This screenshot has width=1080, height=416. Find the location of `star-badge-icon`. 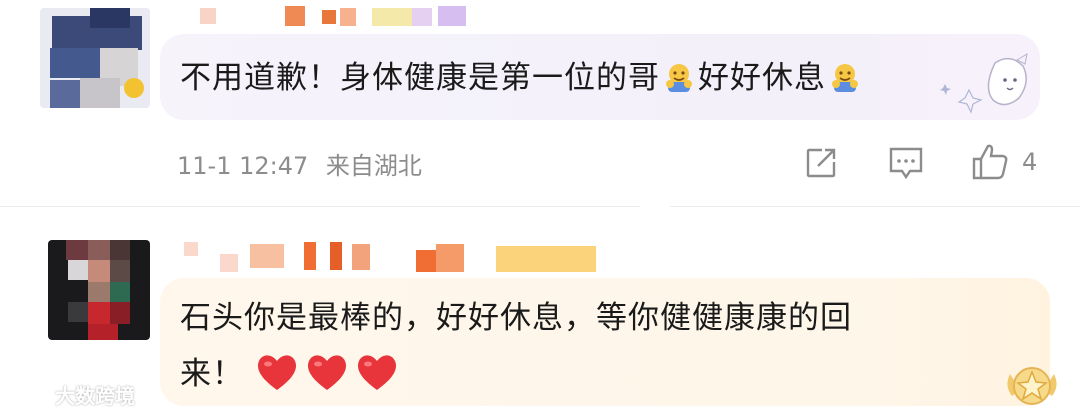

star-badge-icon is located at coordinates (1032, 386).